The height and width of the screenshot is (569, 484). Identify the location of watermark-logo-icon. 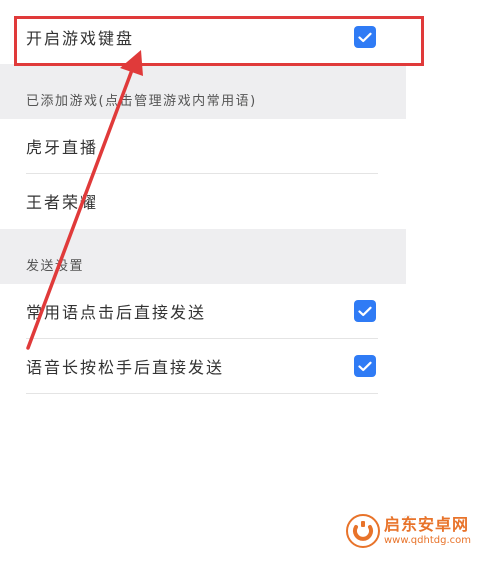
(363, 531).